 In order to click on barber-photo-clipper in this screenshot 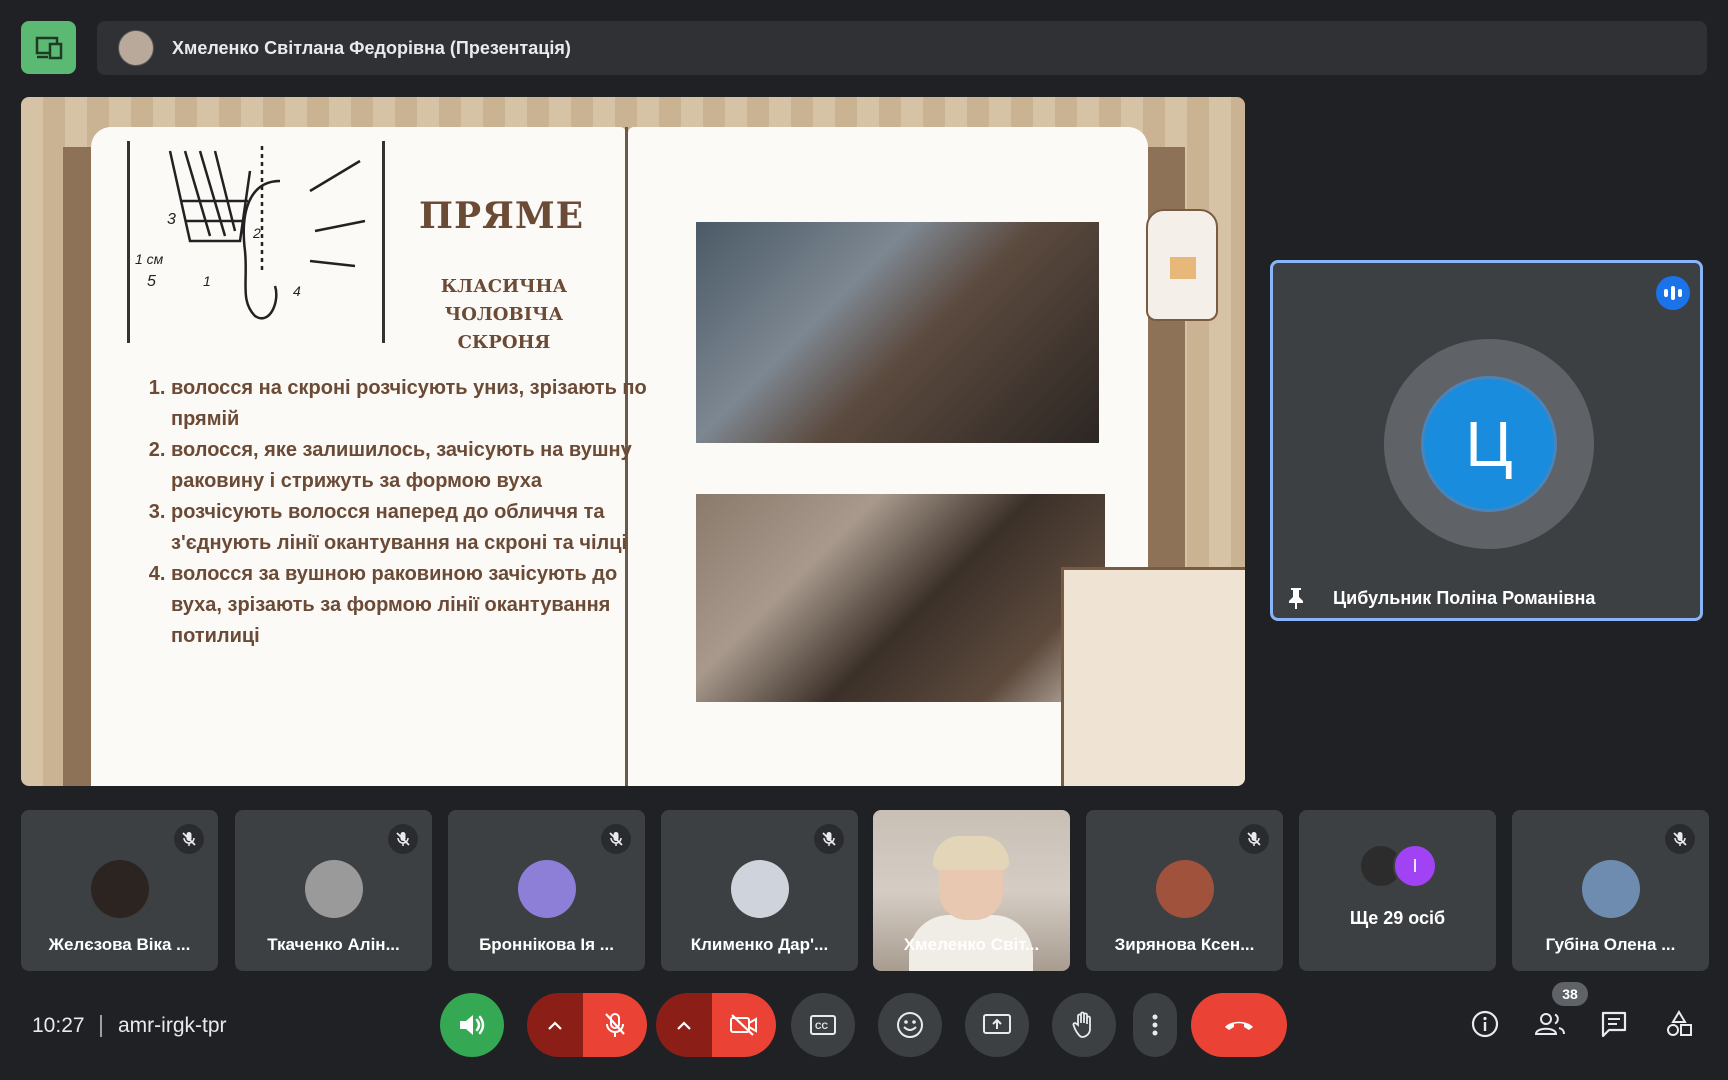, I will do `click(897, 332)`.